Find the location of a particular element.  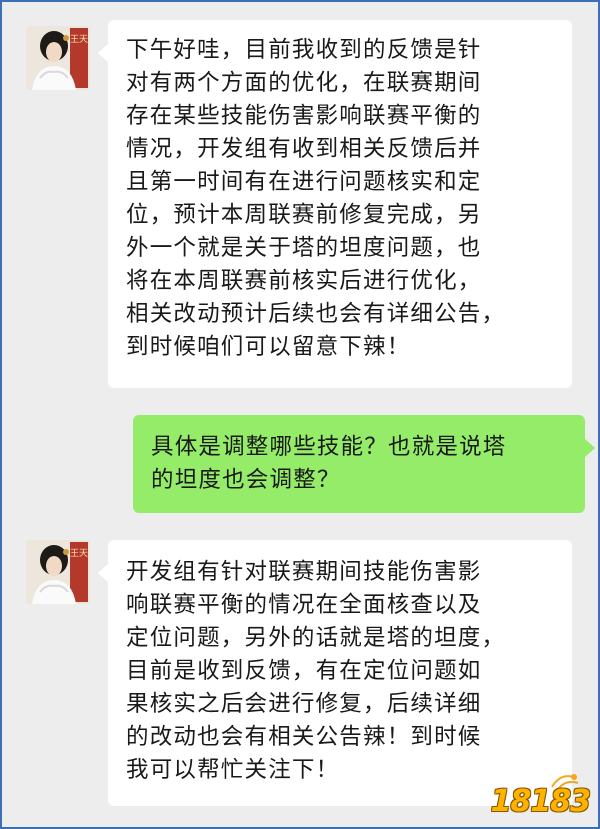

message-line: 对有两个方面的优化，在联赛期间 is located at coordinates (304, 83).